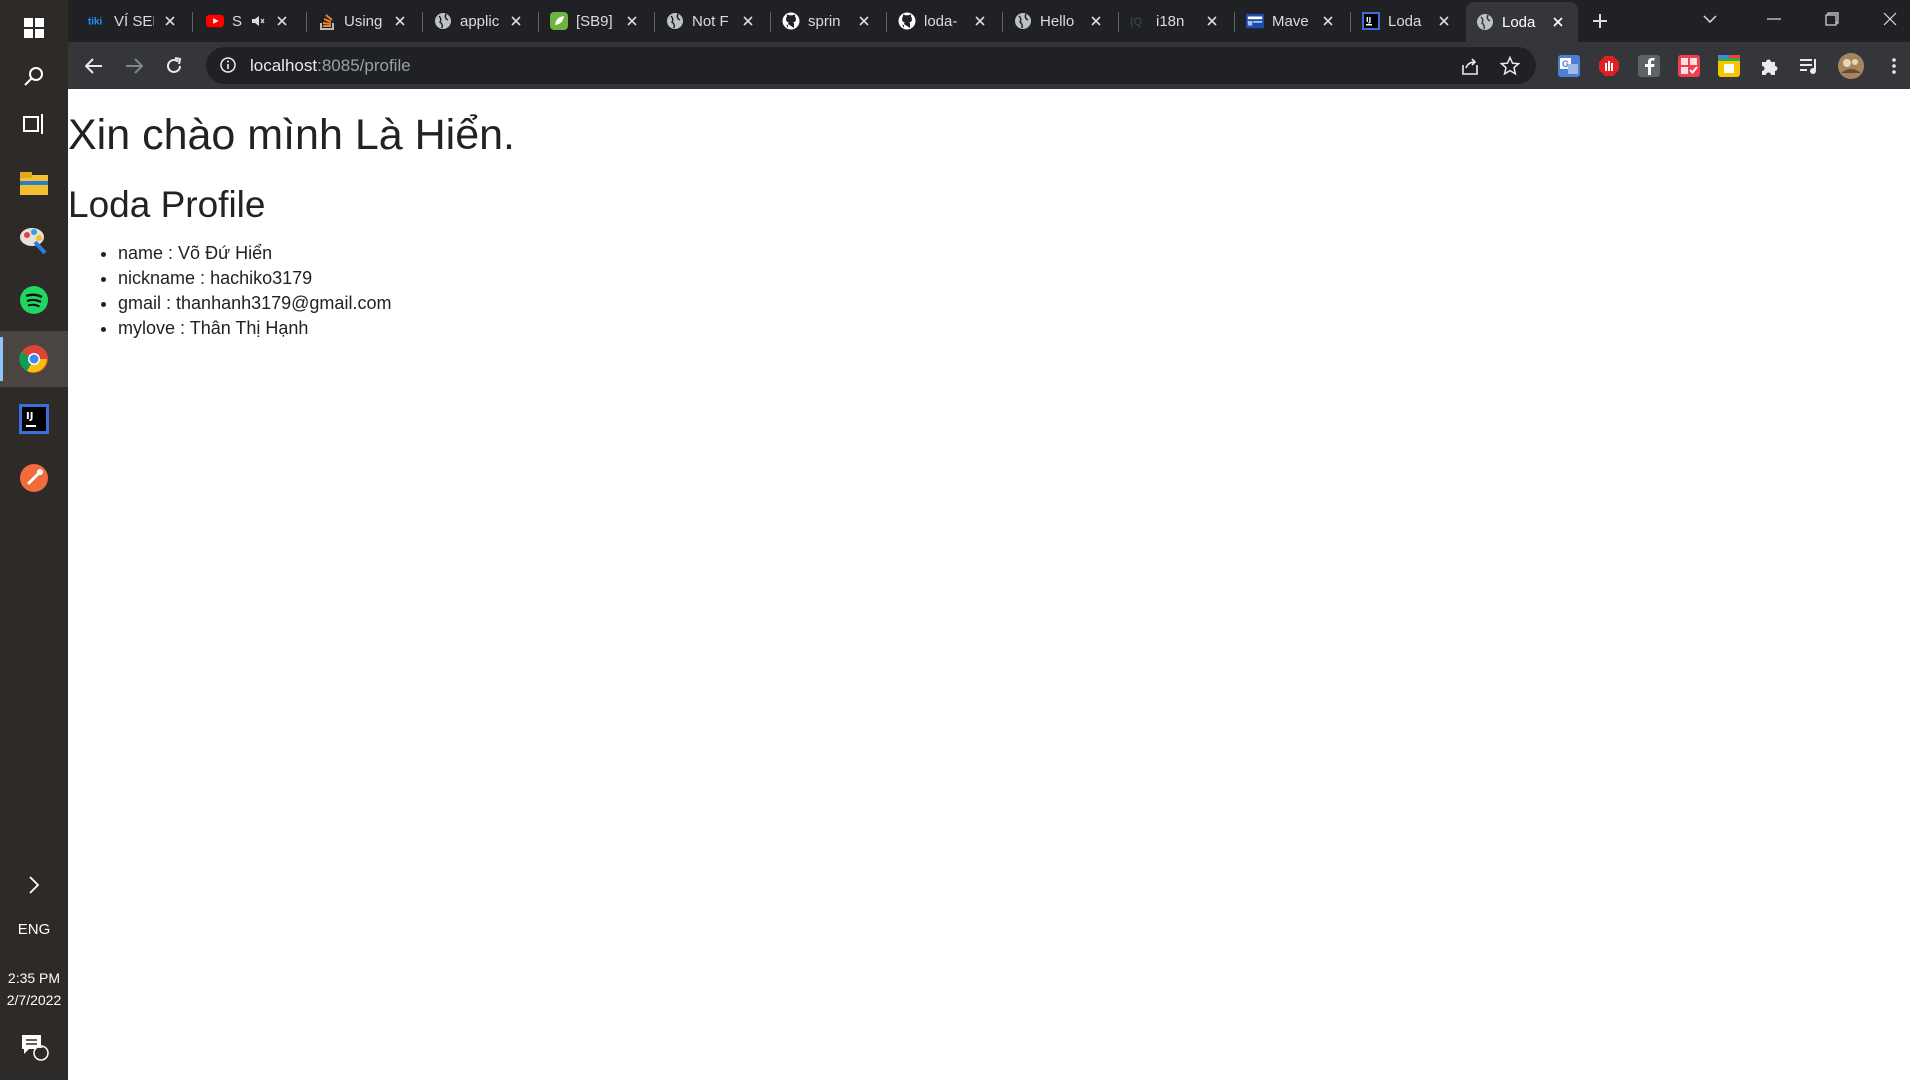 The height and width of the screenshot is (1080, 1910). I want to click on tab-loda-intellij: IJ Loda, so click(1408, 21).